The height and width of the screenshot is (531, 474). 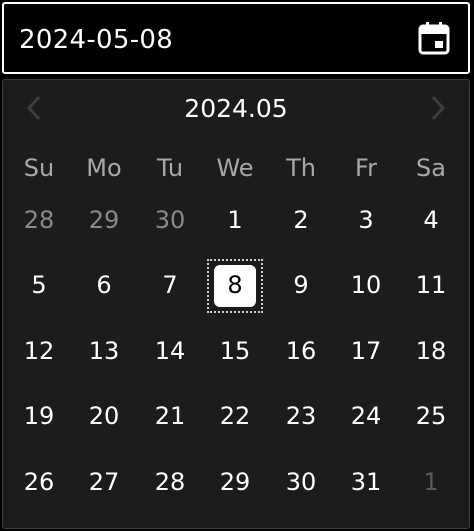 What do you see at coordinates (431, 168) in the screenshot?
I see `weekday-label: Sa` at bounding box center [431, 168].